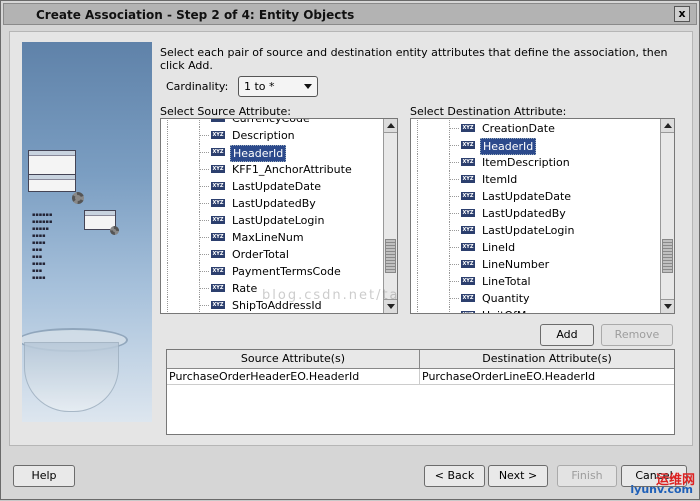  Describe the element at coordinates (506, 298) in the screenshot. I see `destination-item-label: Quantity` at that location.